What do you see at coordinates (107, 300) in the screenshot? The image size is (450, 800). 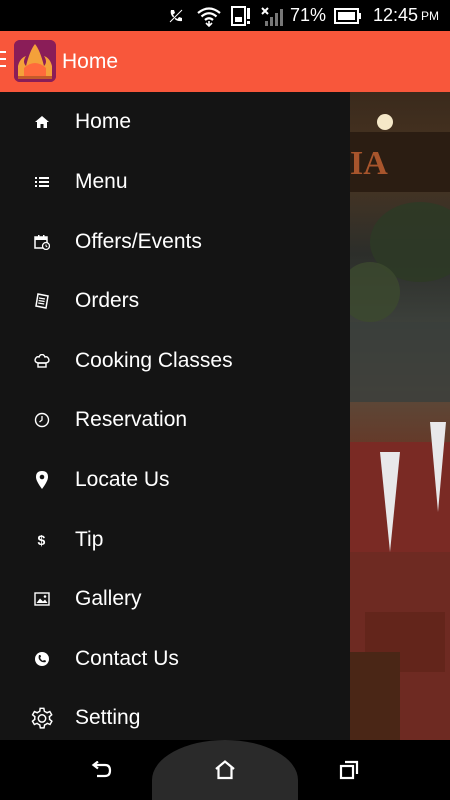 I see `drawer-item-label: Orders` at bounding box center [107, 300].